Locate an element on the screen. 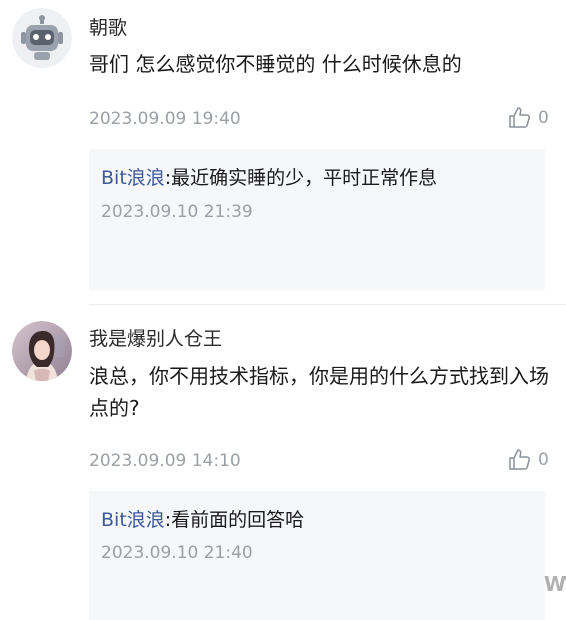 This screenshot has width=566, height=620. comment-username: 朝歌 is located at coordinates (108, 26).